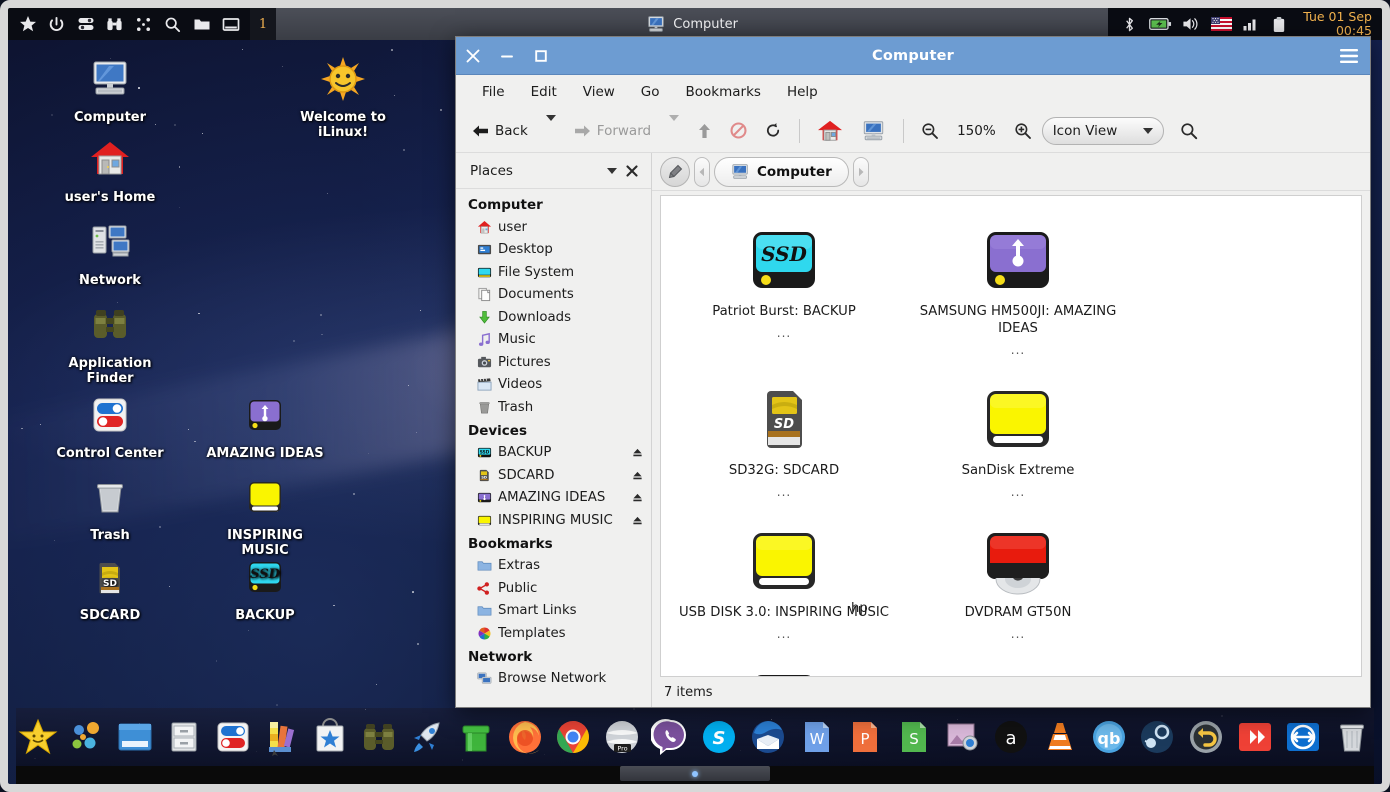 This screenshot has height=792, width=1390. I want to click on dock-item-star-smile, so click(38, 737).